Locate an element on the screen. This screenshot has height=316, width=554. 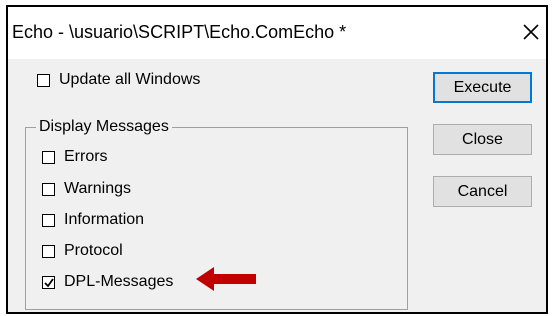
errors-box is located at coordinates (48, 157).